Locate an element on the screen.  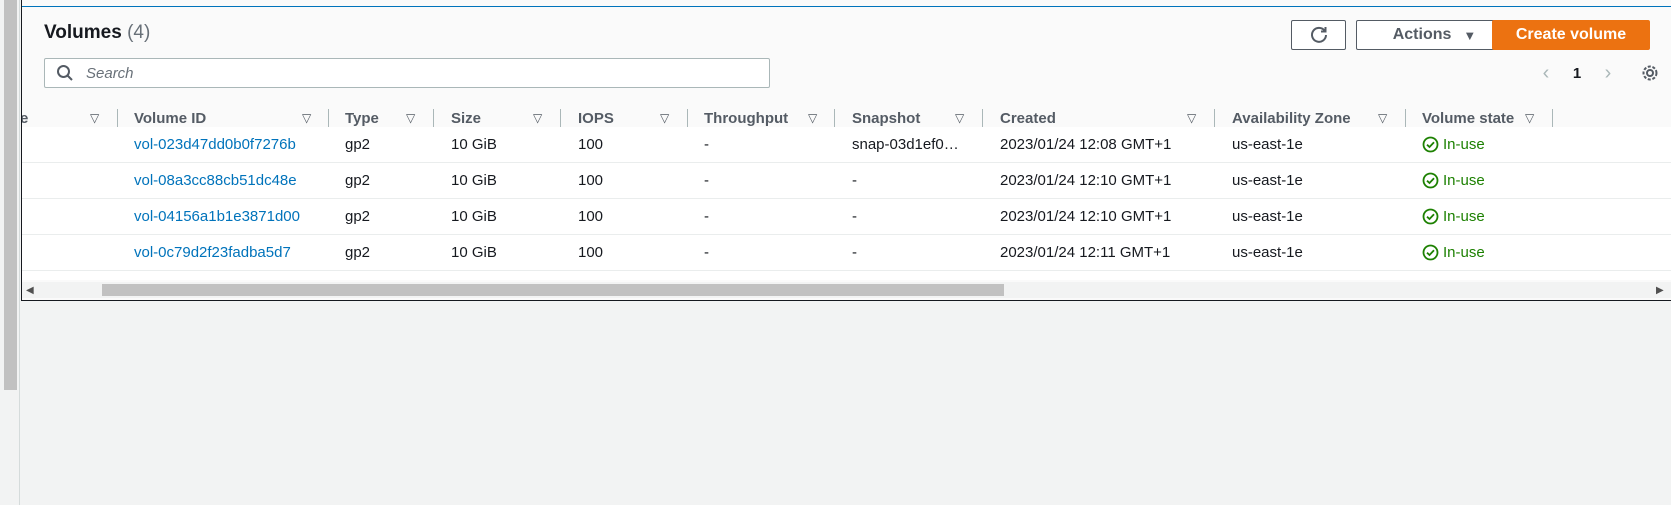
volume-id-link: vol-04156a1b1e3871d00 is located at coordinates (217, 216).